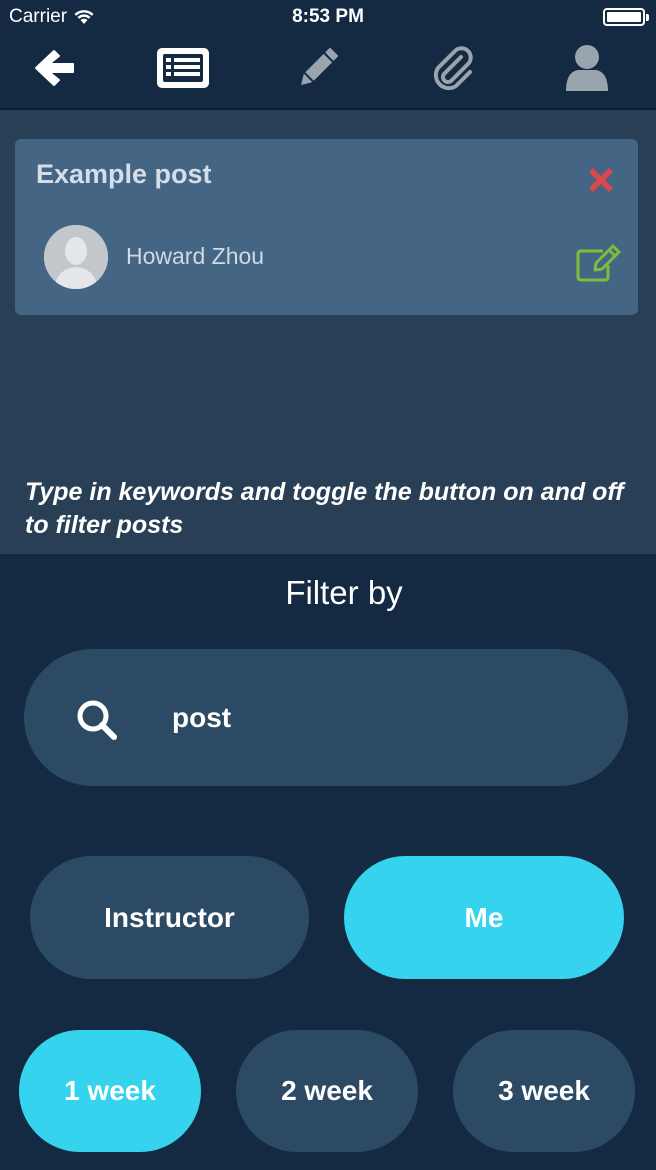 The height and width of the screenshot is (1170, 656). Describe the element at coordinates (195, 256) in the screenshot. I see `author-name: Howard Zhou` at that location.